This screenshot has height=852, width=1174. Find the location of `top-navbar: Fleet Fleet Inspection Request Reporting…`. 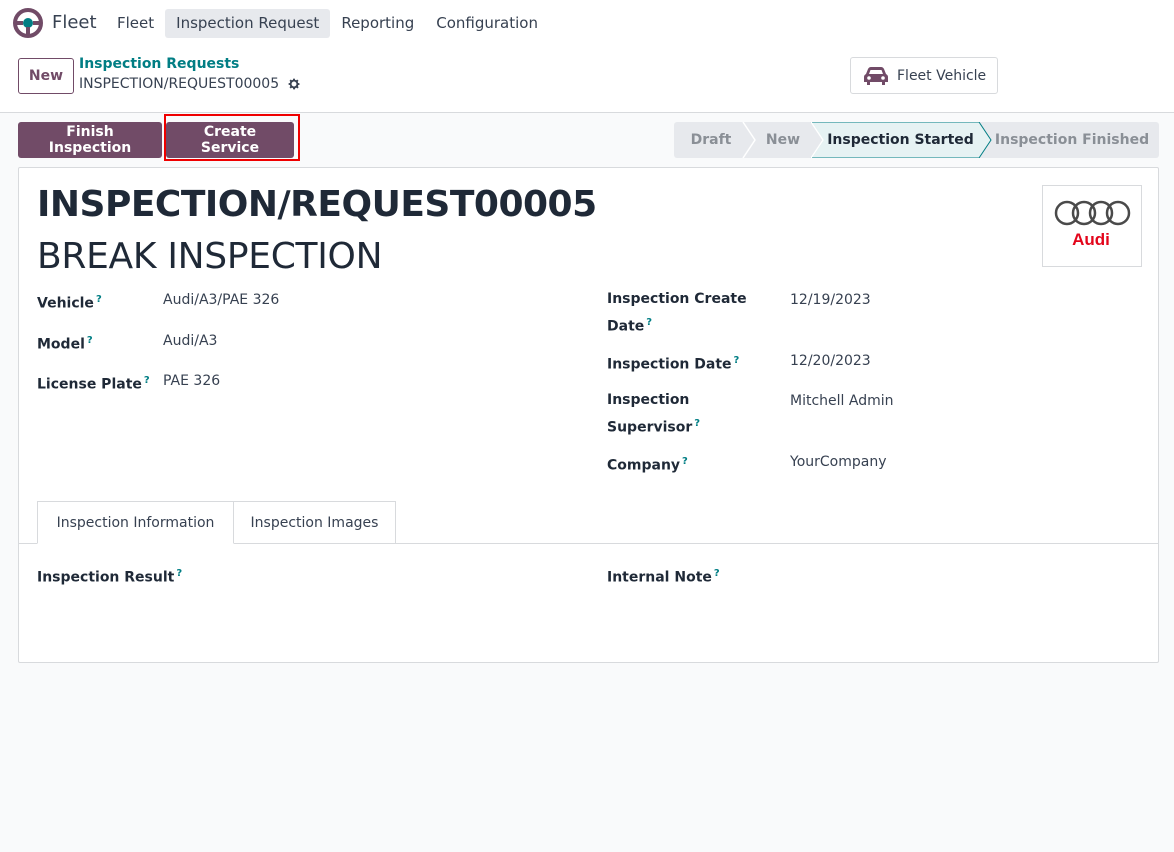

top-navbar: Fleet Fleet Inspection Request Reporting… is located at coordinates (587, 23).